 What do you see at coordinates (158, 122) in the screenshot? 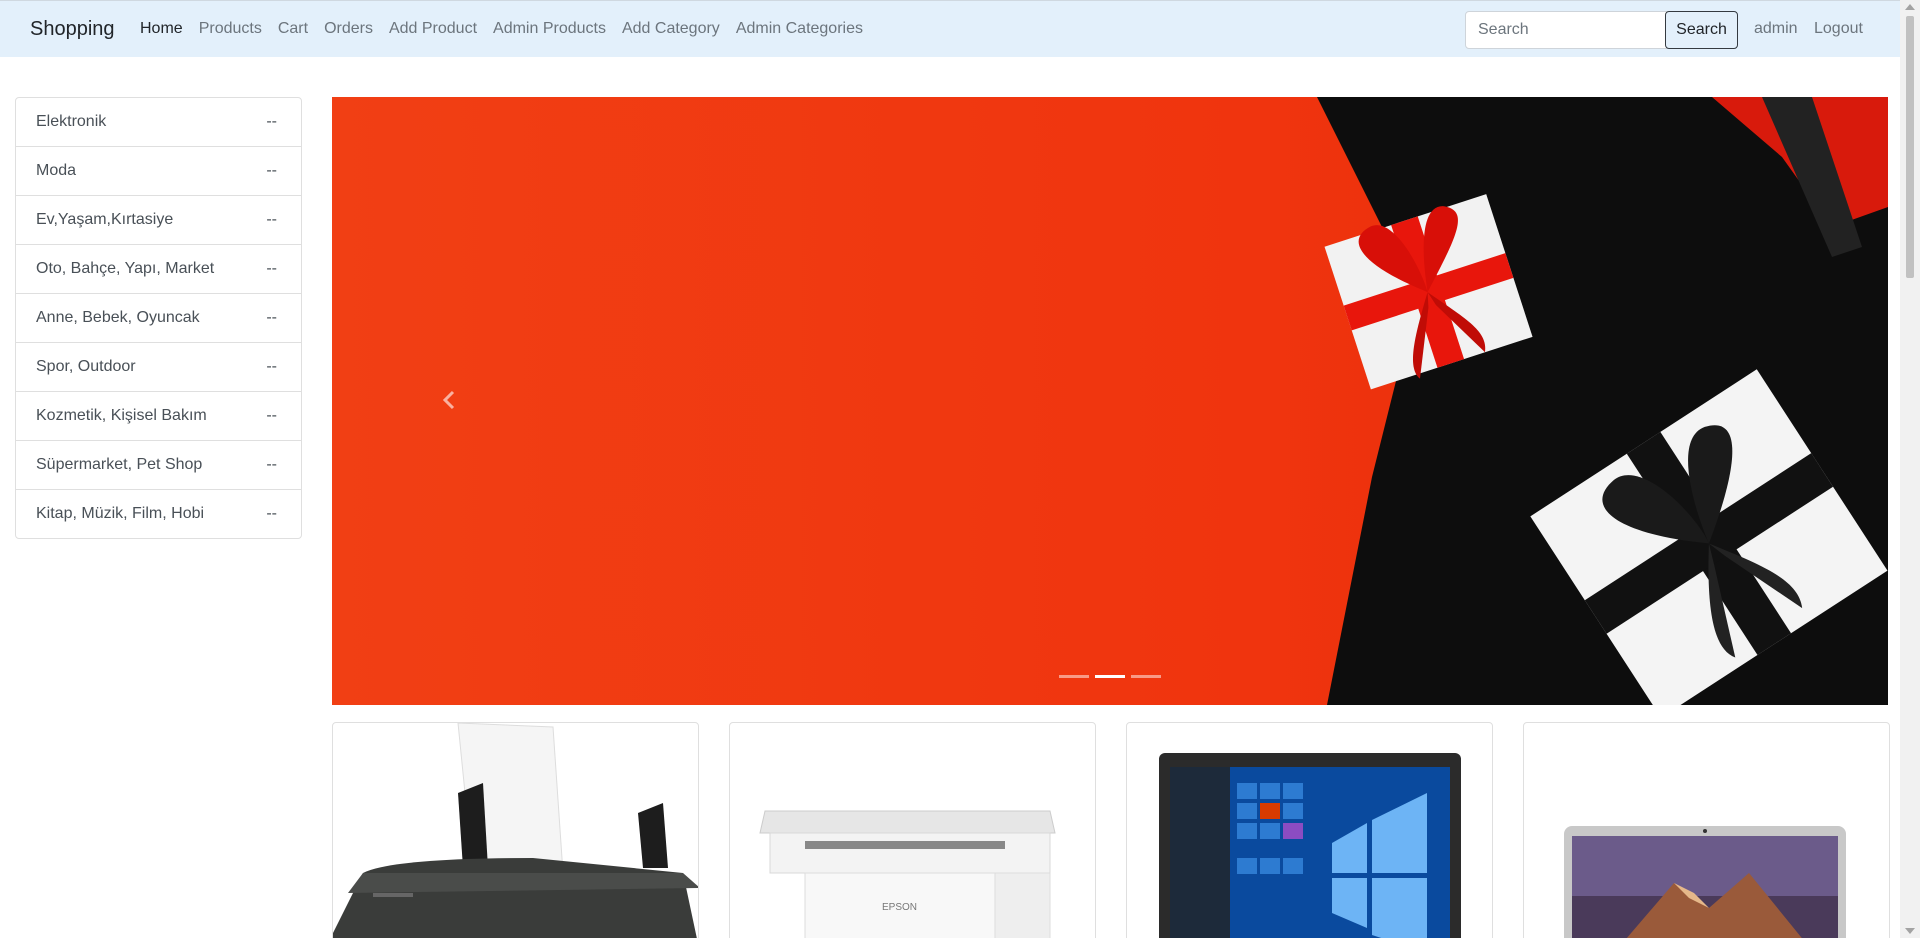
I see `category-item-elektronik: Elektronik --` at bounding box center [158, 122].